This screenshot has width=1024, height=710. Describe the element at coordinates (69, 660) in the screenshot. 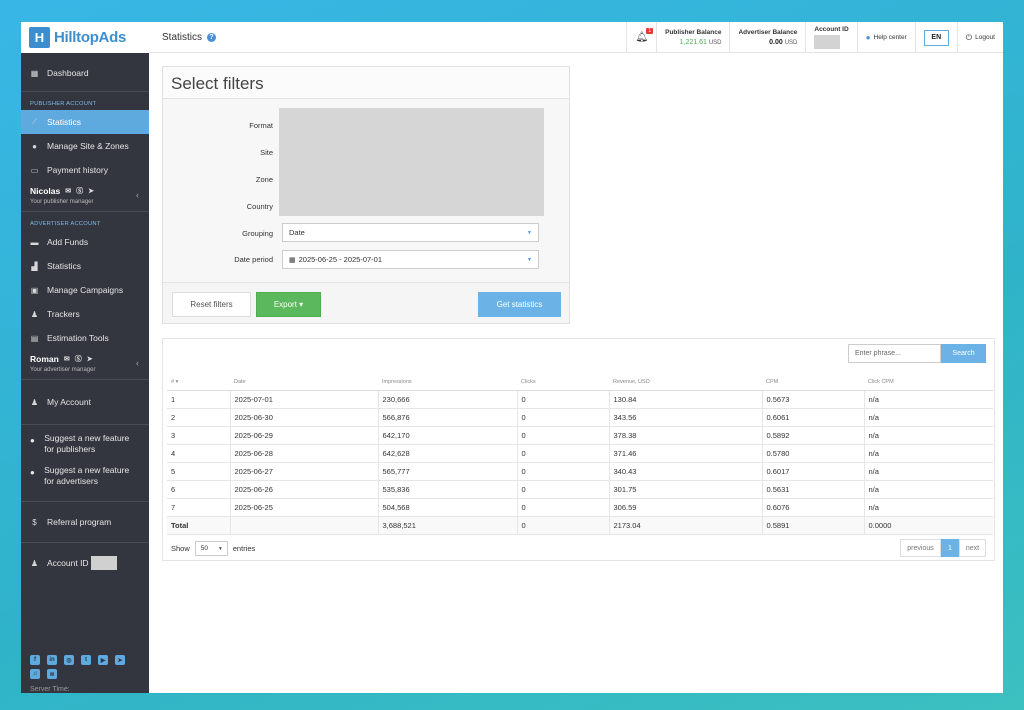

I see `instagram-icon: ◎` at that location.